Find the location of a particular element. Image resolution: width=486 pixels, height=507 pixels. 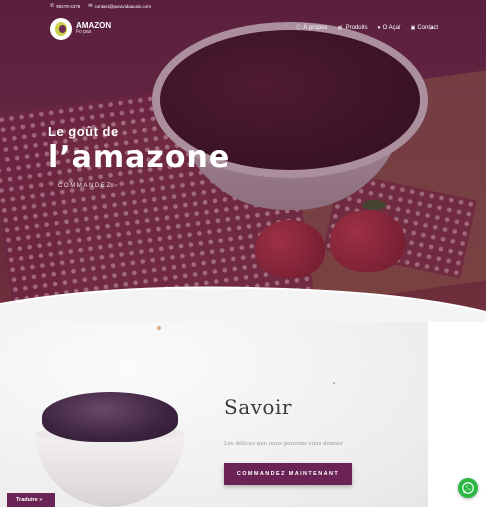

decorative-dot is located at coordinates (159, 328).